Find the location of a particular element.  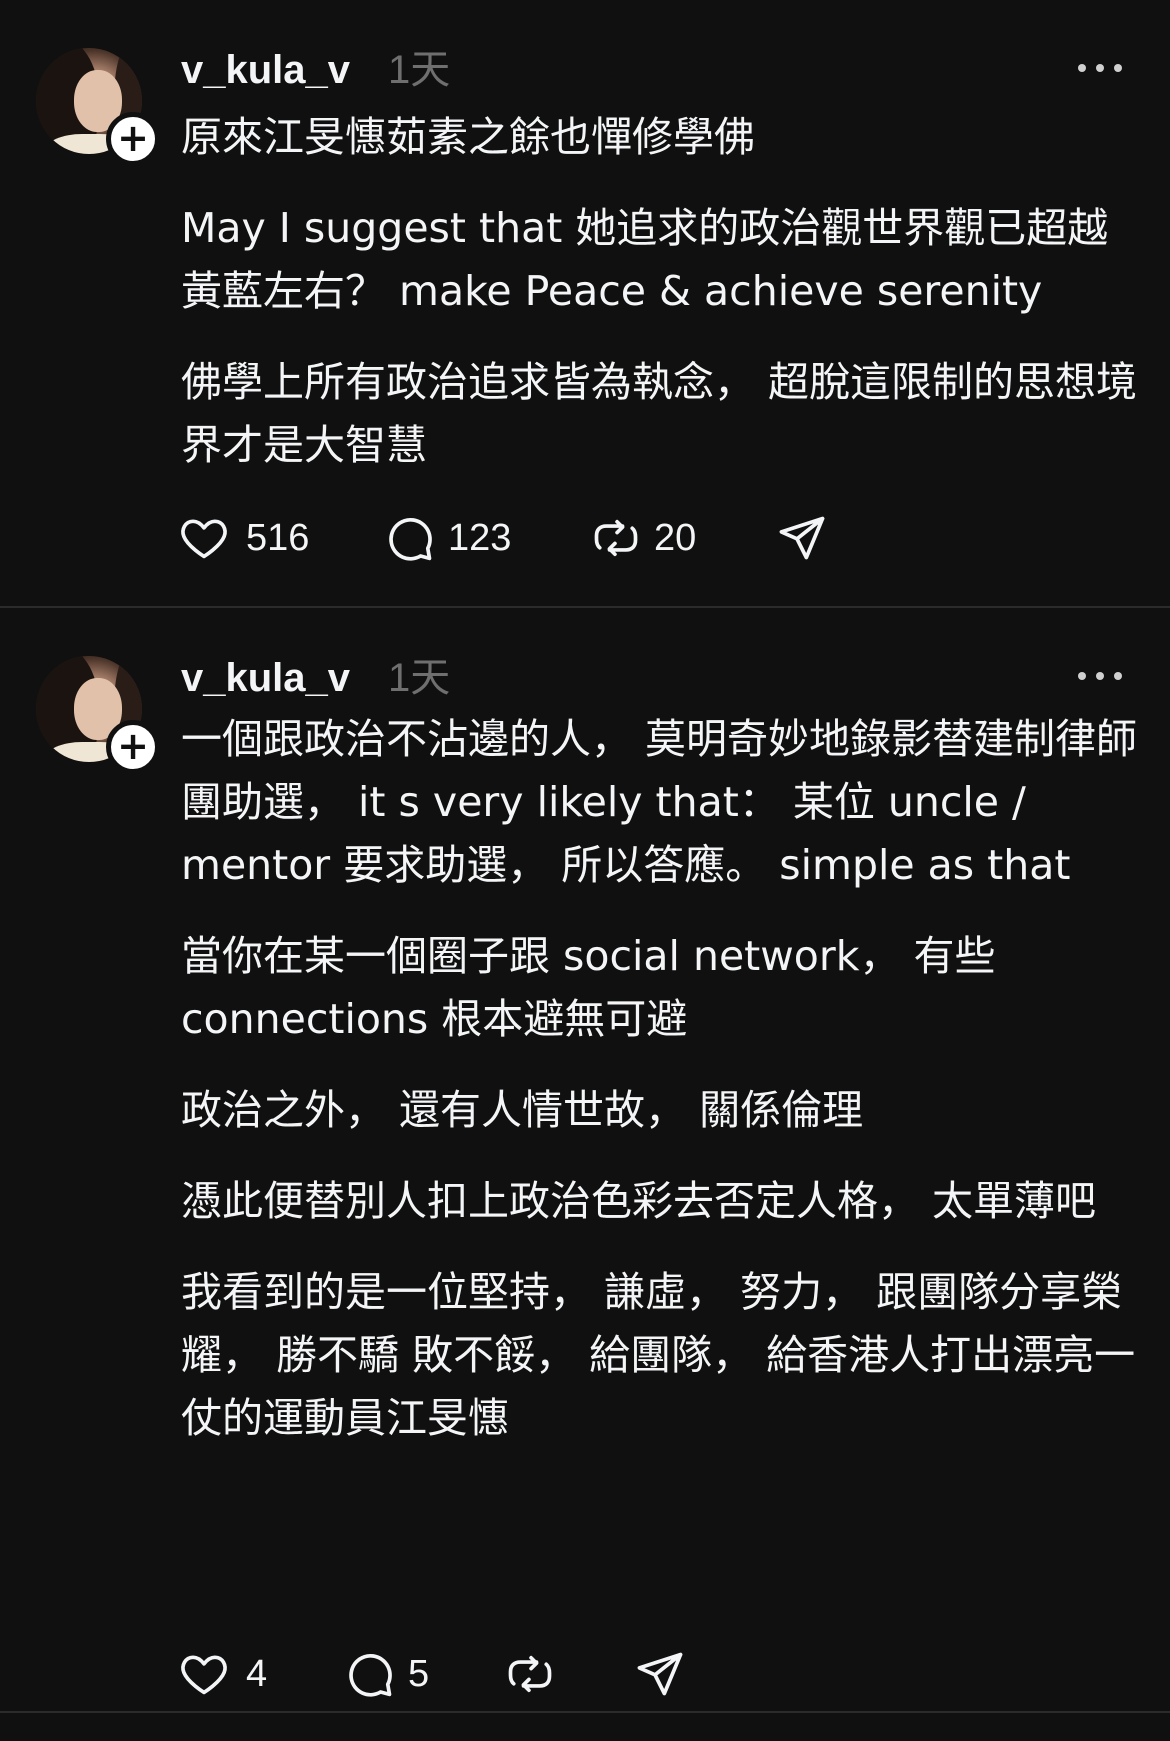

repost-button: 20 is located at coordinates (660, 538).